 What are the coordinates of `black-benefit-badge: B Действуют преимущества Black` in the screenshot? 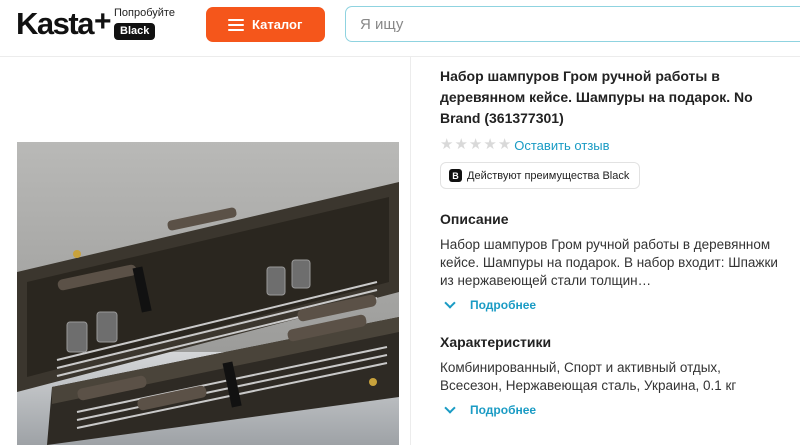 It's located at (540, 175).